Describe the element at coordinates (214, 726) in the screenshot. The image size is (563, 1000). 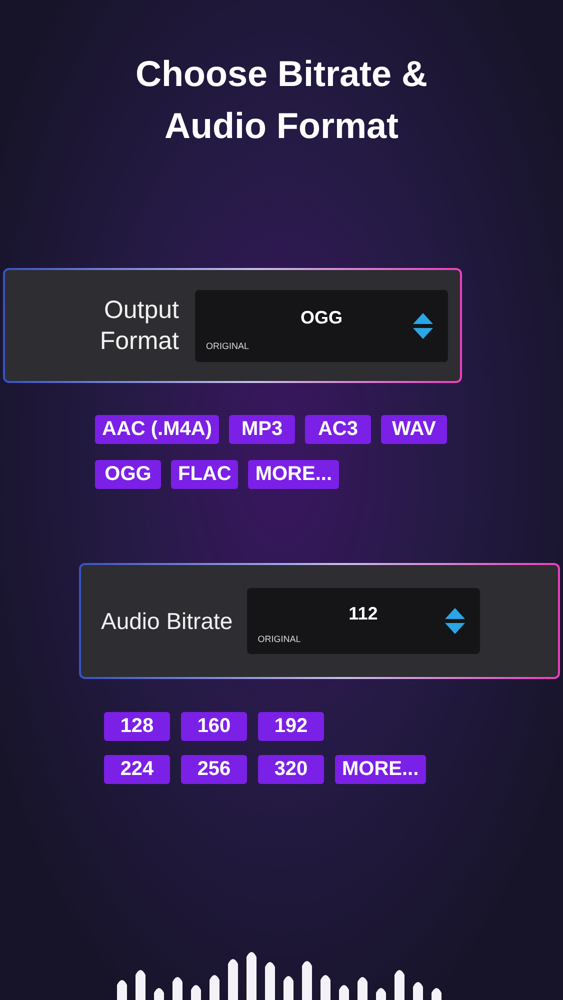
I see `option-chip: 160` at that location.